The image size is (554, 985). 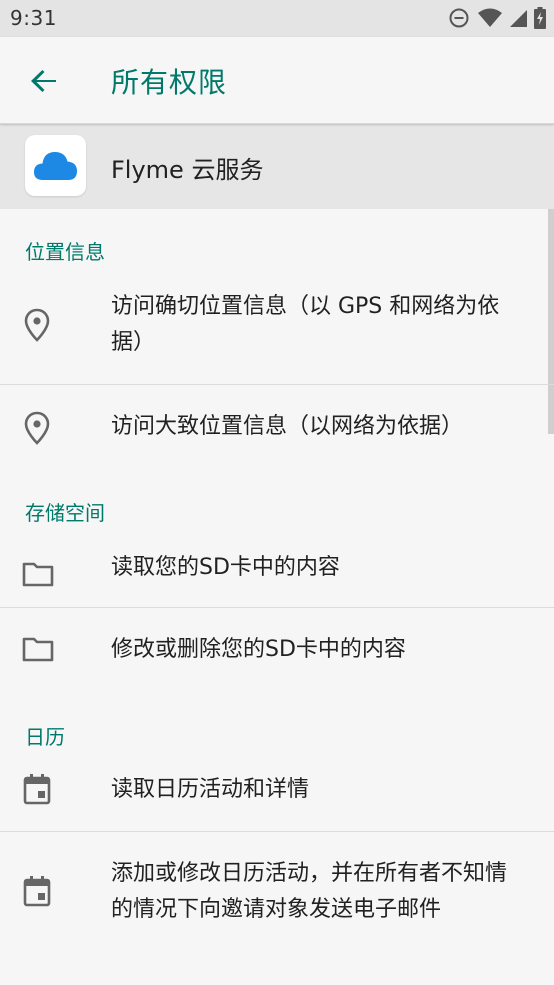 I want to click on do-not-disturb-icon, so click(x=459, y=18).